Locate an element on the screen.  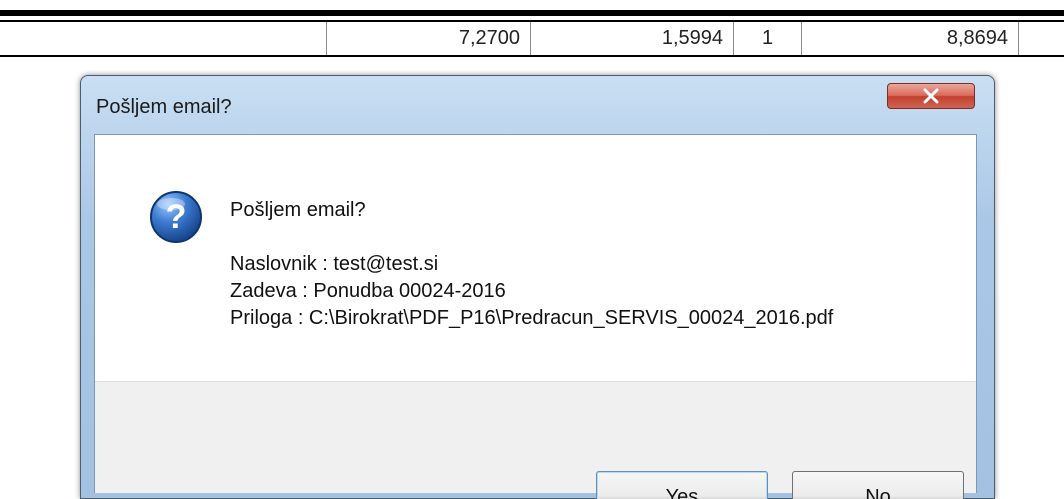
yes-button: Yes is located at coordinates (682, 485).